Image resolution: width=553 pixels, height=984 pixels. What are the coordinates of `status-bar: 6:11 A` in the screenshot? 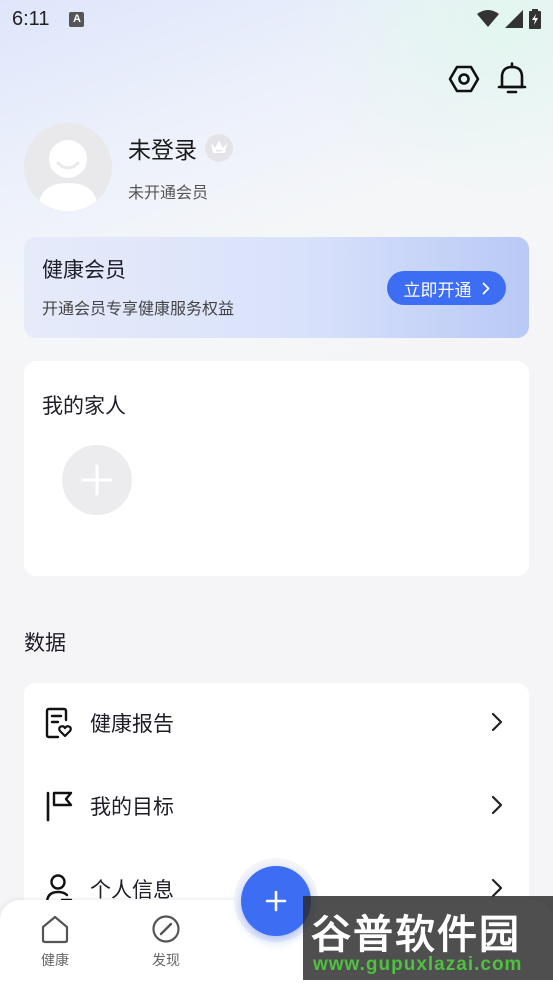 It's located at (276, 19).